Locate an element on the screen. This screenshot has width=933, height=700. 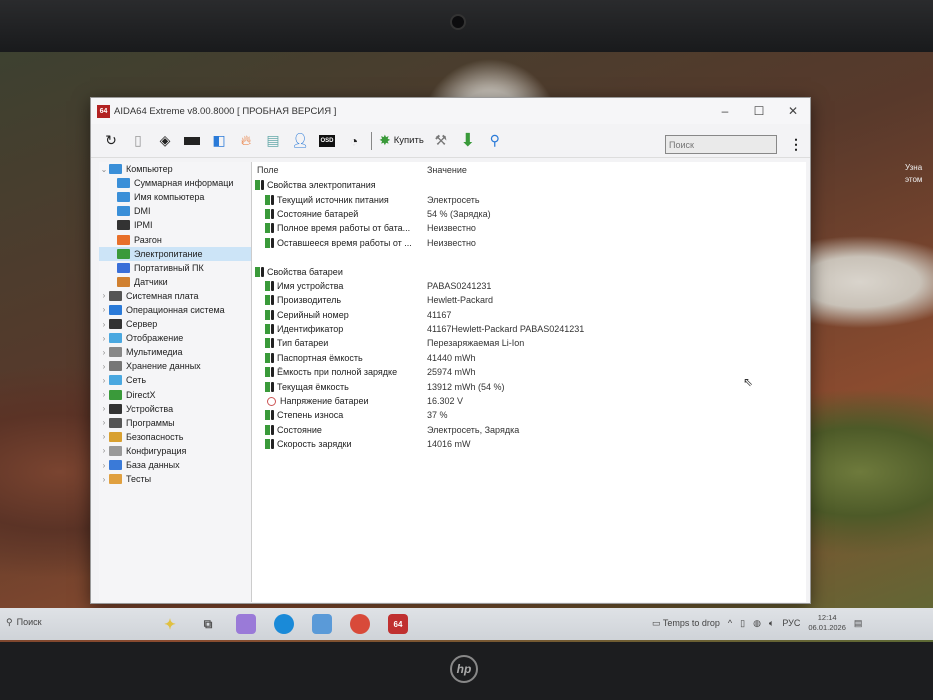
search-input is located at coordinates (721, 144).